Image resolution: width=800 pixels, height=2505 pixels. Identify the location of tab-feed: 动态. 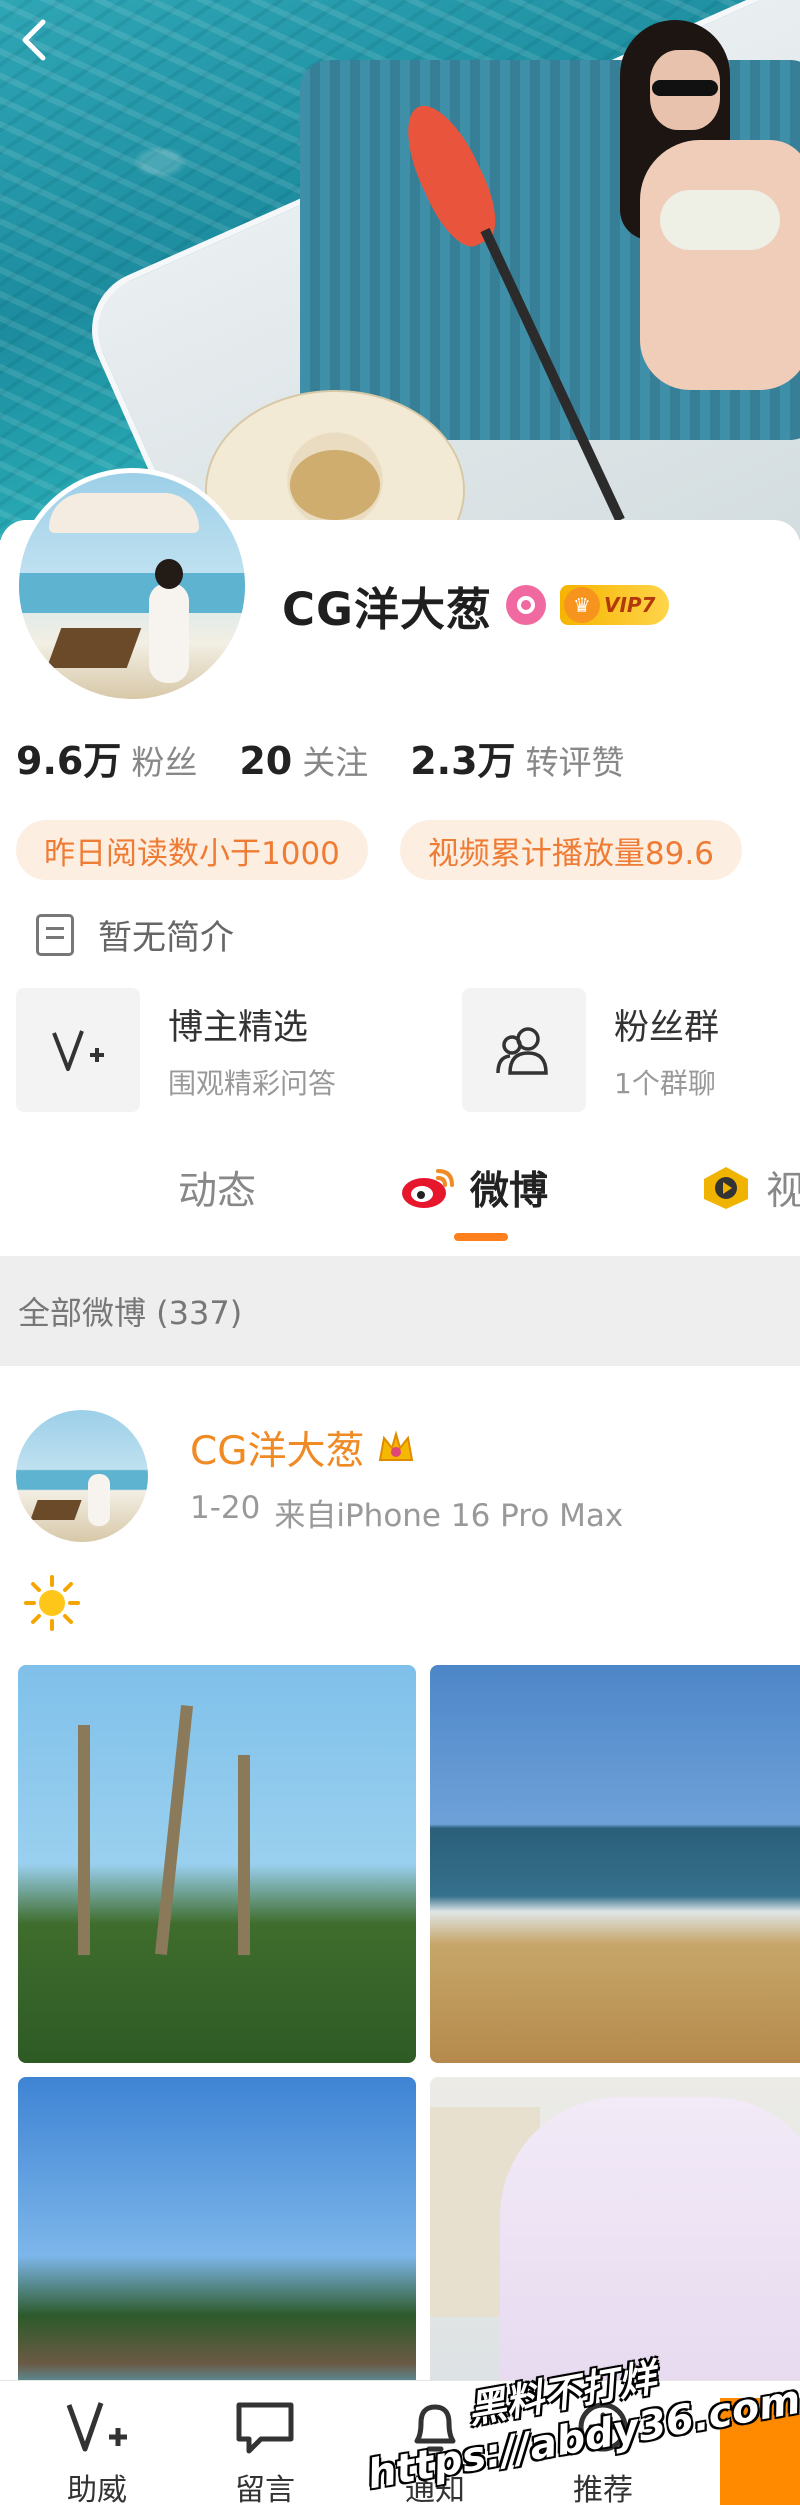
(217, 1188).